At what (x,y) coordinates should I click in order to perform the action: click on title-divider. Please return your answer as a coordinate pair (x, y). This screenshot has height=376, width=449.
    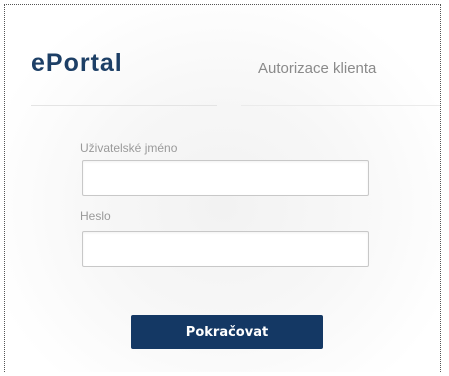
    Looking at the image, I should click on (340, 105).